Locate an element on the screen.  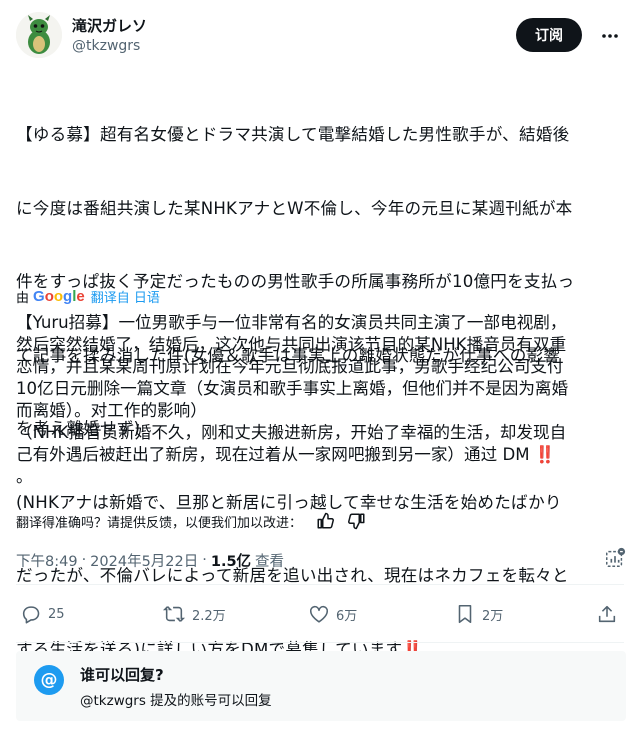
bookmark-count: 2万 is located at coordinates (493, 616).